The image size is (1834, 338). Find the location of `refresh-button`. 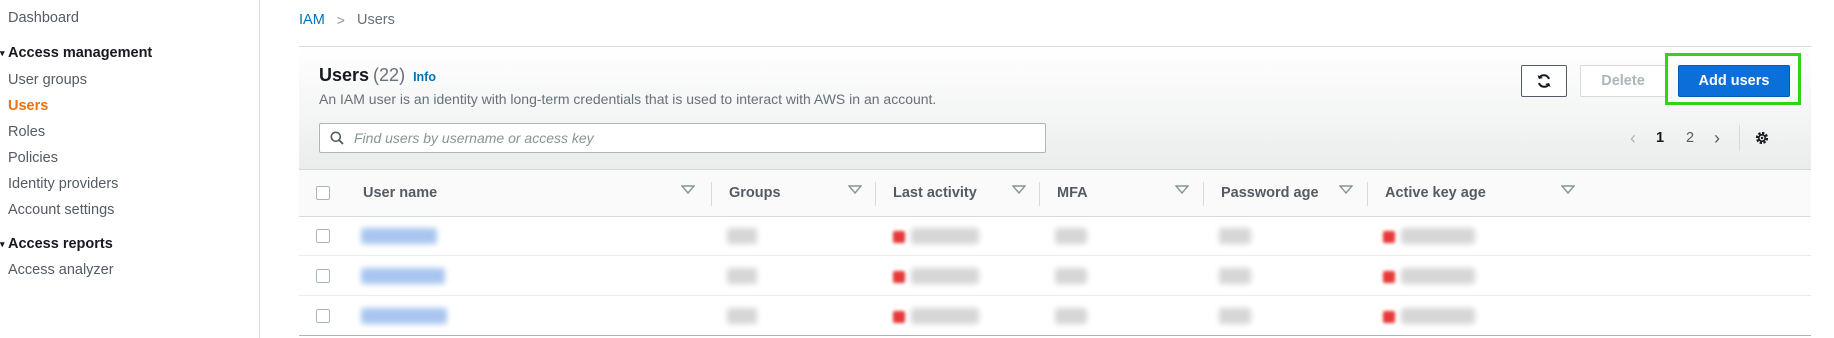

refresh-button is located at coordinates (1544, 81).